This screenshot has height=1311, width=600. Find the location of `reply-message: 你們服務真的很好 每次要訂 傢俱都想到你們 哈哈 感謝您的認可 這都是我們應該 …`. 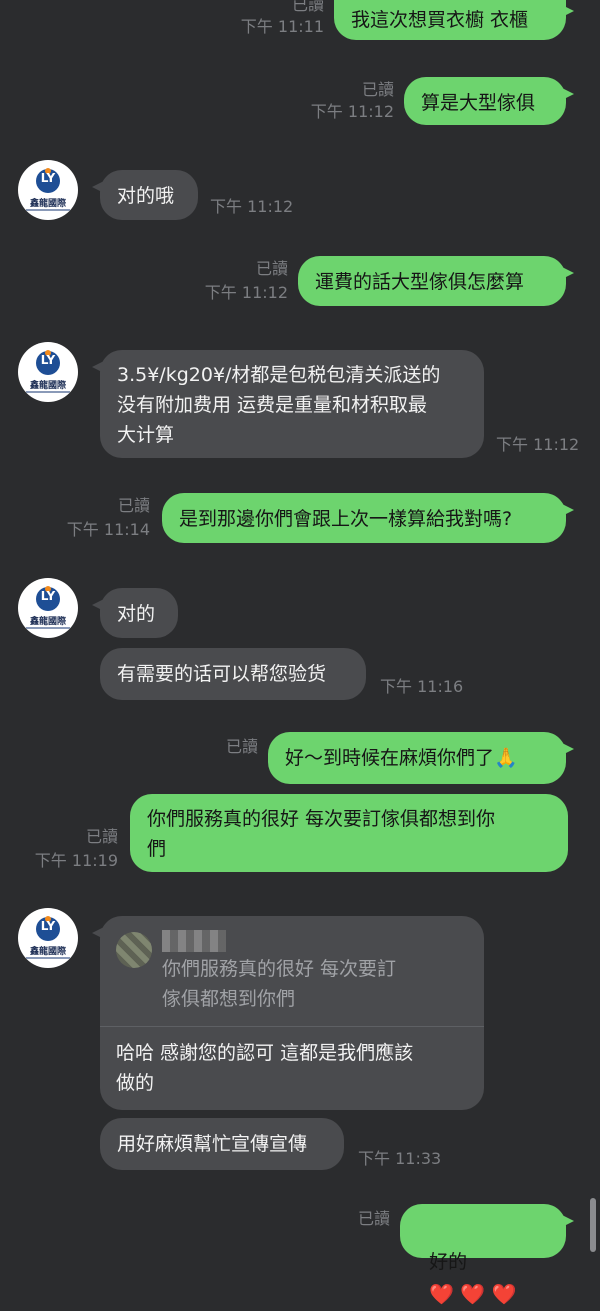

reply-message: 你們服務真的很好 每次要訂 傢俱都想到你們 哈哈 感謝您的認可 這都是我們應該 … is located at coordinates (288, 1013).